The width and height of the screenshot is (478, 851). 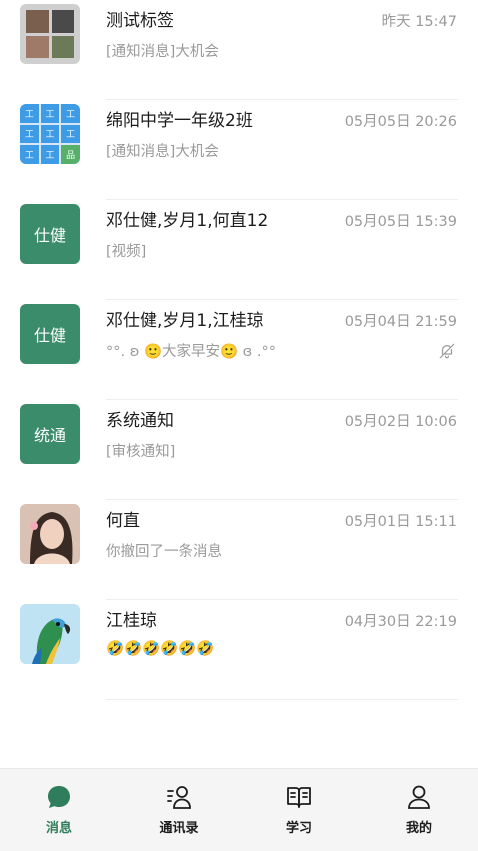 I want to click on conversation-time: 05月02日 10:06, so click(x=400, y=422).